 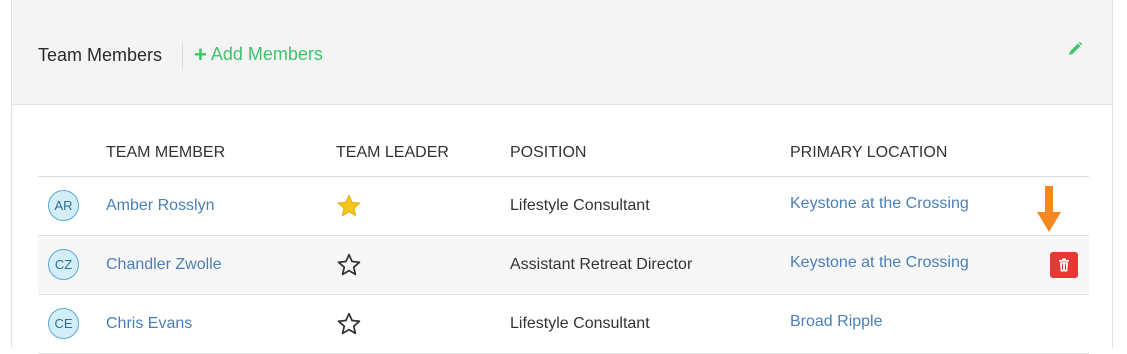 I want to click on star-filled-icon, so click(x=349, y=208).